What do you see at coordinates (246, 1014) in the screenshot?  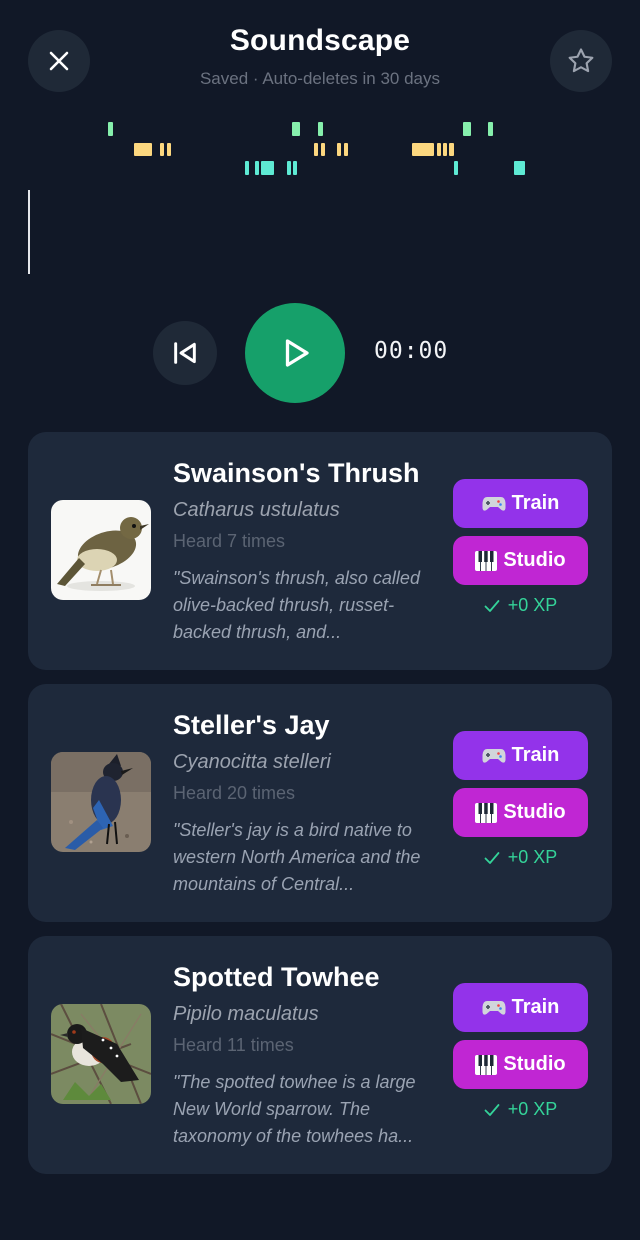 I see `bird-scientific-name: Pipilo maculatus` at bounding box center [246, 1014].